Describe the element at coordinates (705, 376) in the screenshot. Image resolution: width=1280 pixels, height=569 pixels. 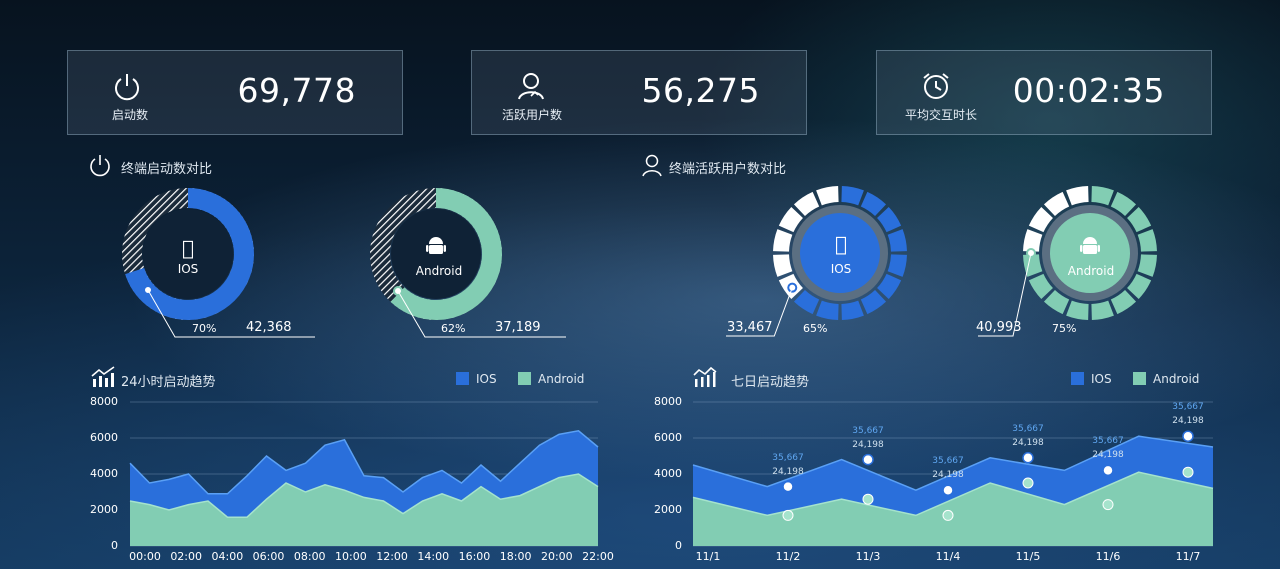
I see `line-chart-icon` at that location.